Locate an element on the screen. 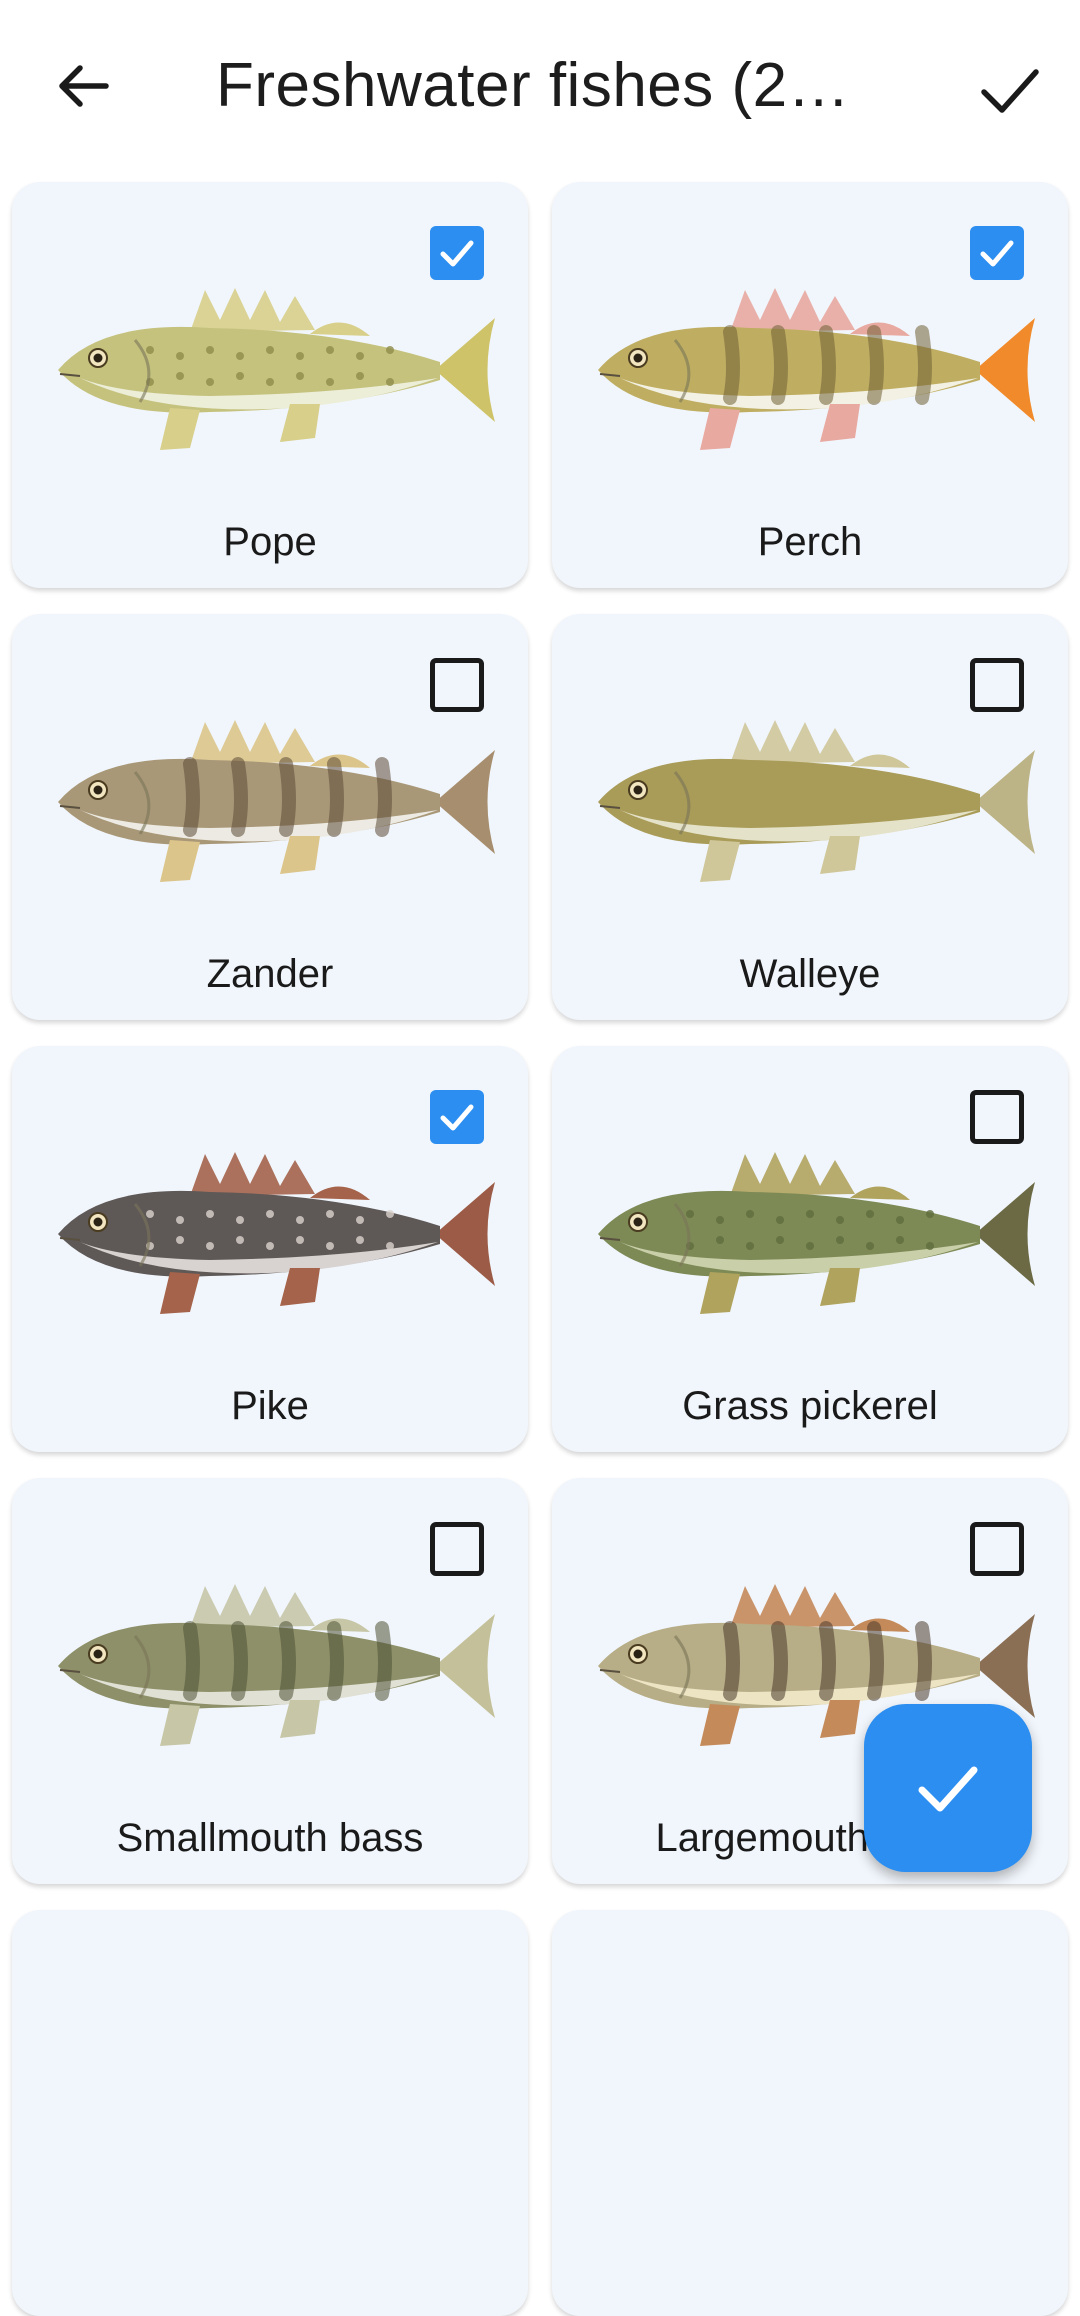 The width and height of the screenshot is (1080, 2316). fish-card: Smallmouth bass is located at coordinates (270, 1681).